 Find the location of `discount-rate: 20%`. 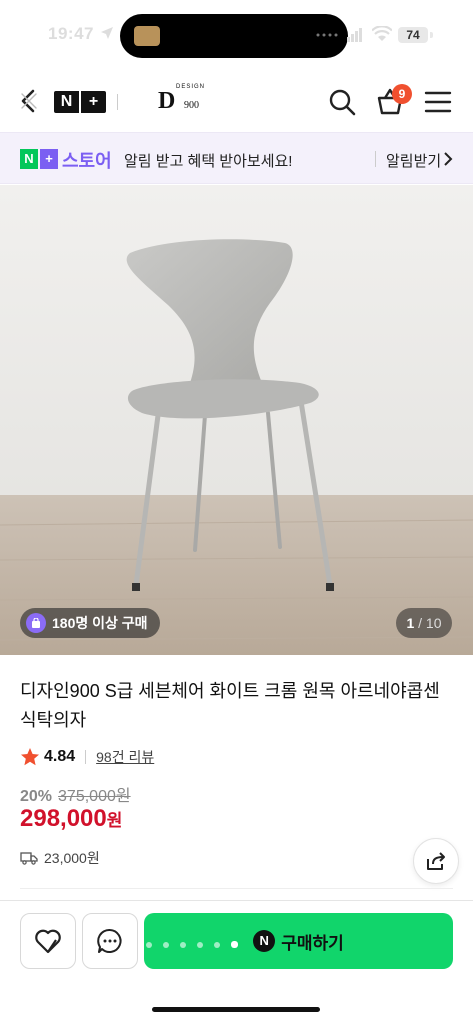

discount-rate: 20% is located at coordinates (36, 796).